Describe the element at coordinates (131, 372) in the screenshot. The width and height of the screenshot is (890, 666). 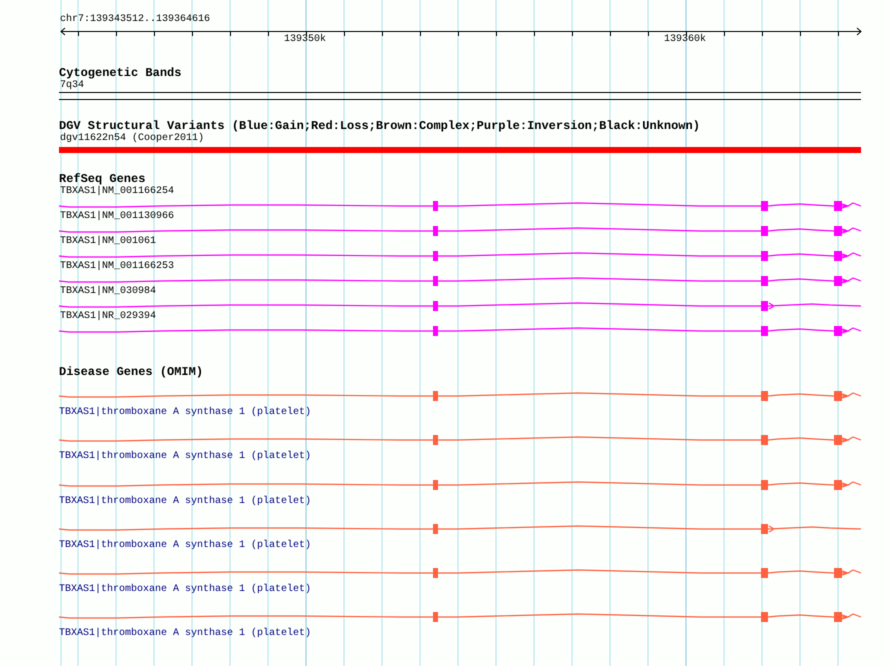
I see `track-title: Disease Genes (OMIM)` at that location.